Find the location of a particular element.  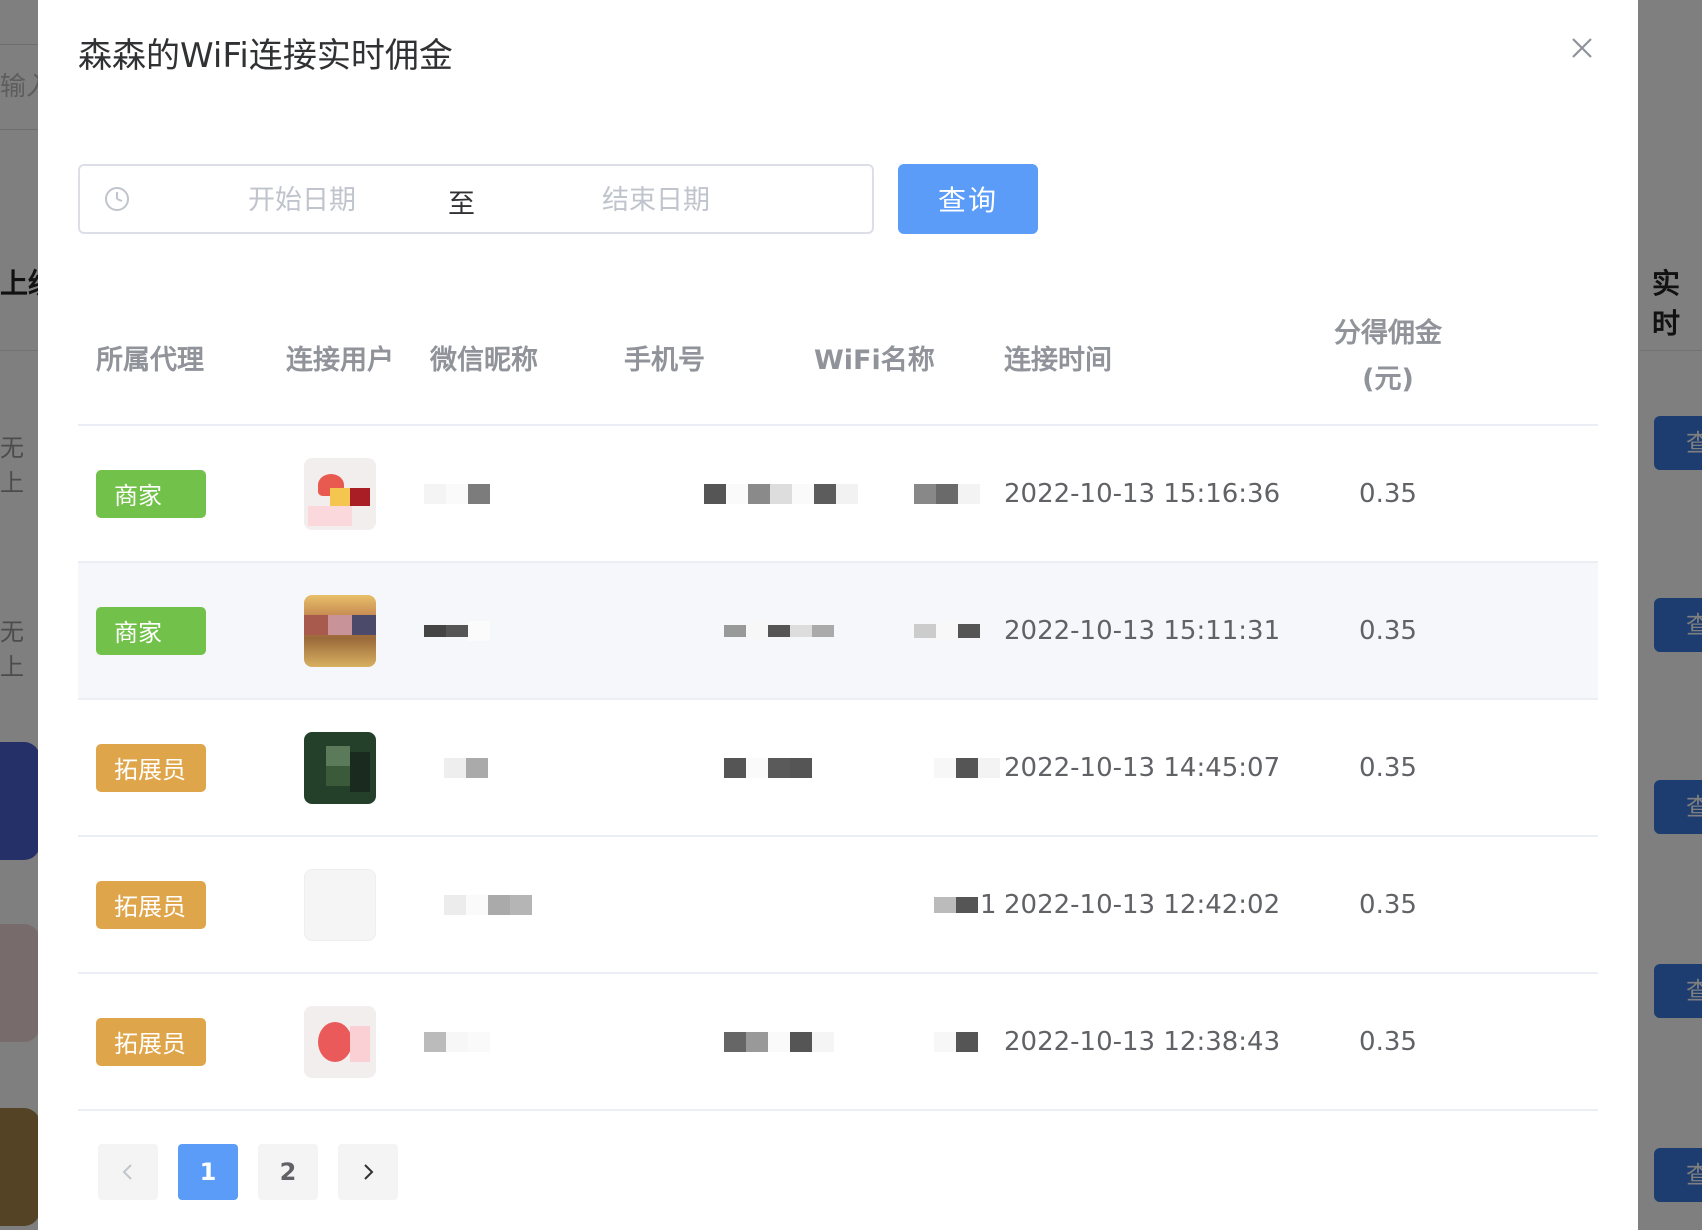

header-commission-line1: 分得佣金 is located at coordinates (1388, 333).